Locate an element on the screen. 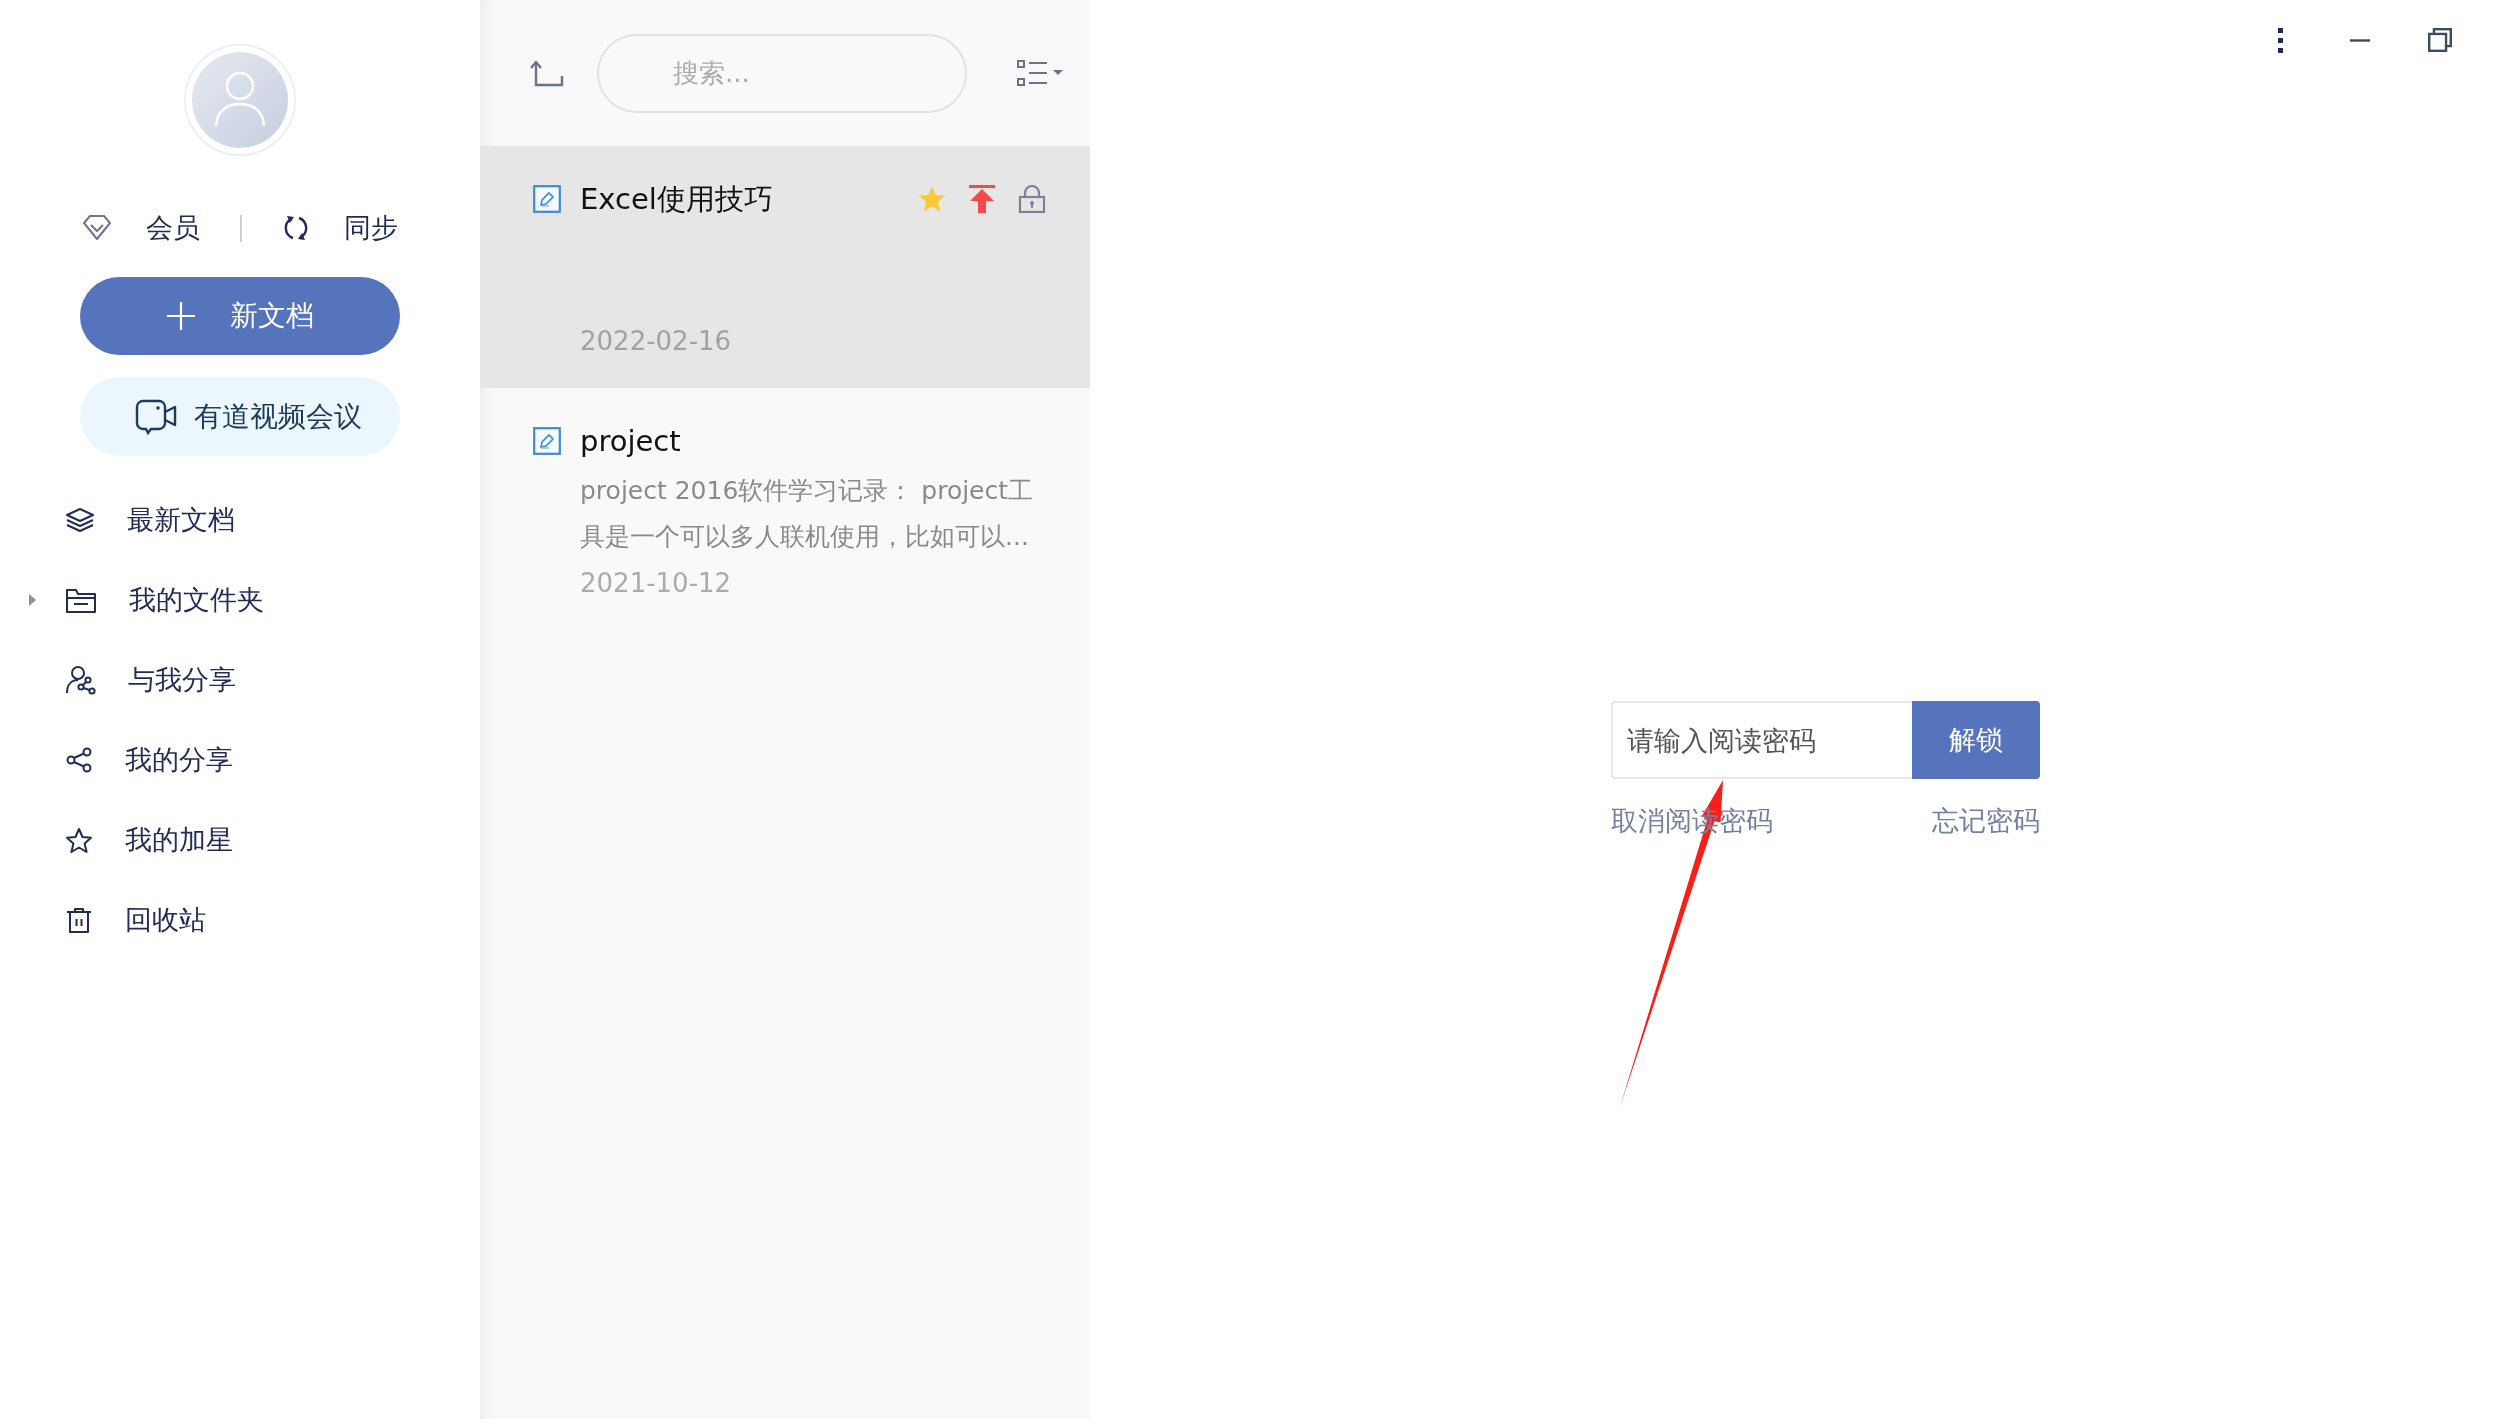 The image size is (2508, 1419). note-list-item: Excel使用技巧 2022-02-16 is located at coordinates (785, 267).